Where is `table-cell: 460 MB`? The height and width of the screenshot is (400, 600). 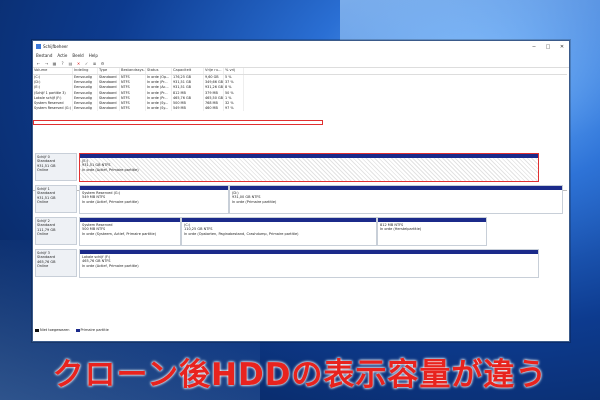
table-cell: 460 MB is located at coordinates (214, 109).